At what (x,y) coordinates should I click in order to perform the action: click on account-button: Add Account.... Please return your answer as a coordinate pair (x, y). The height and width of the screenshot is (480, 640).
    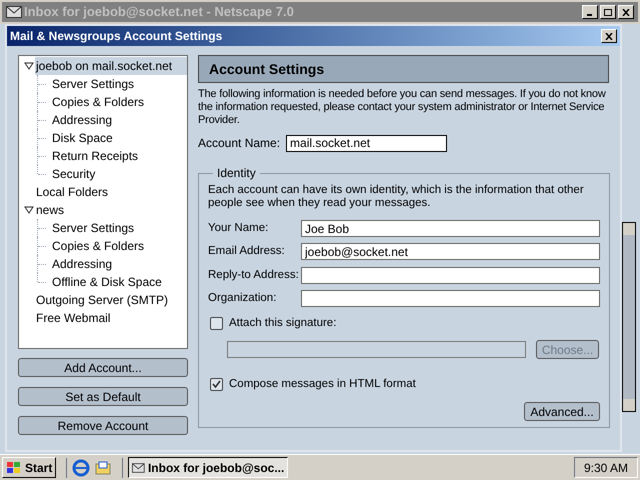
    Looking at the image, I should click on (103, 367).